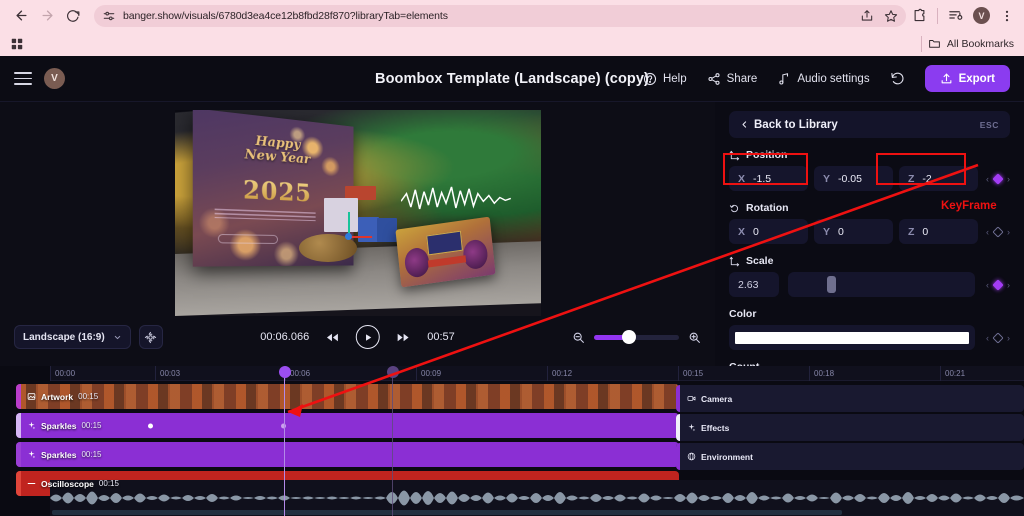  What do you see at coordinates (368, 337) in the screenshot?
I see `play-button` at bounding box center [368, 337].